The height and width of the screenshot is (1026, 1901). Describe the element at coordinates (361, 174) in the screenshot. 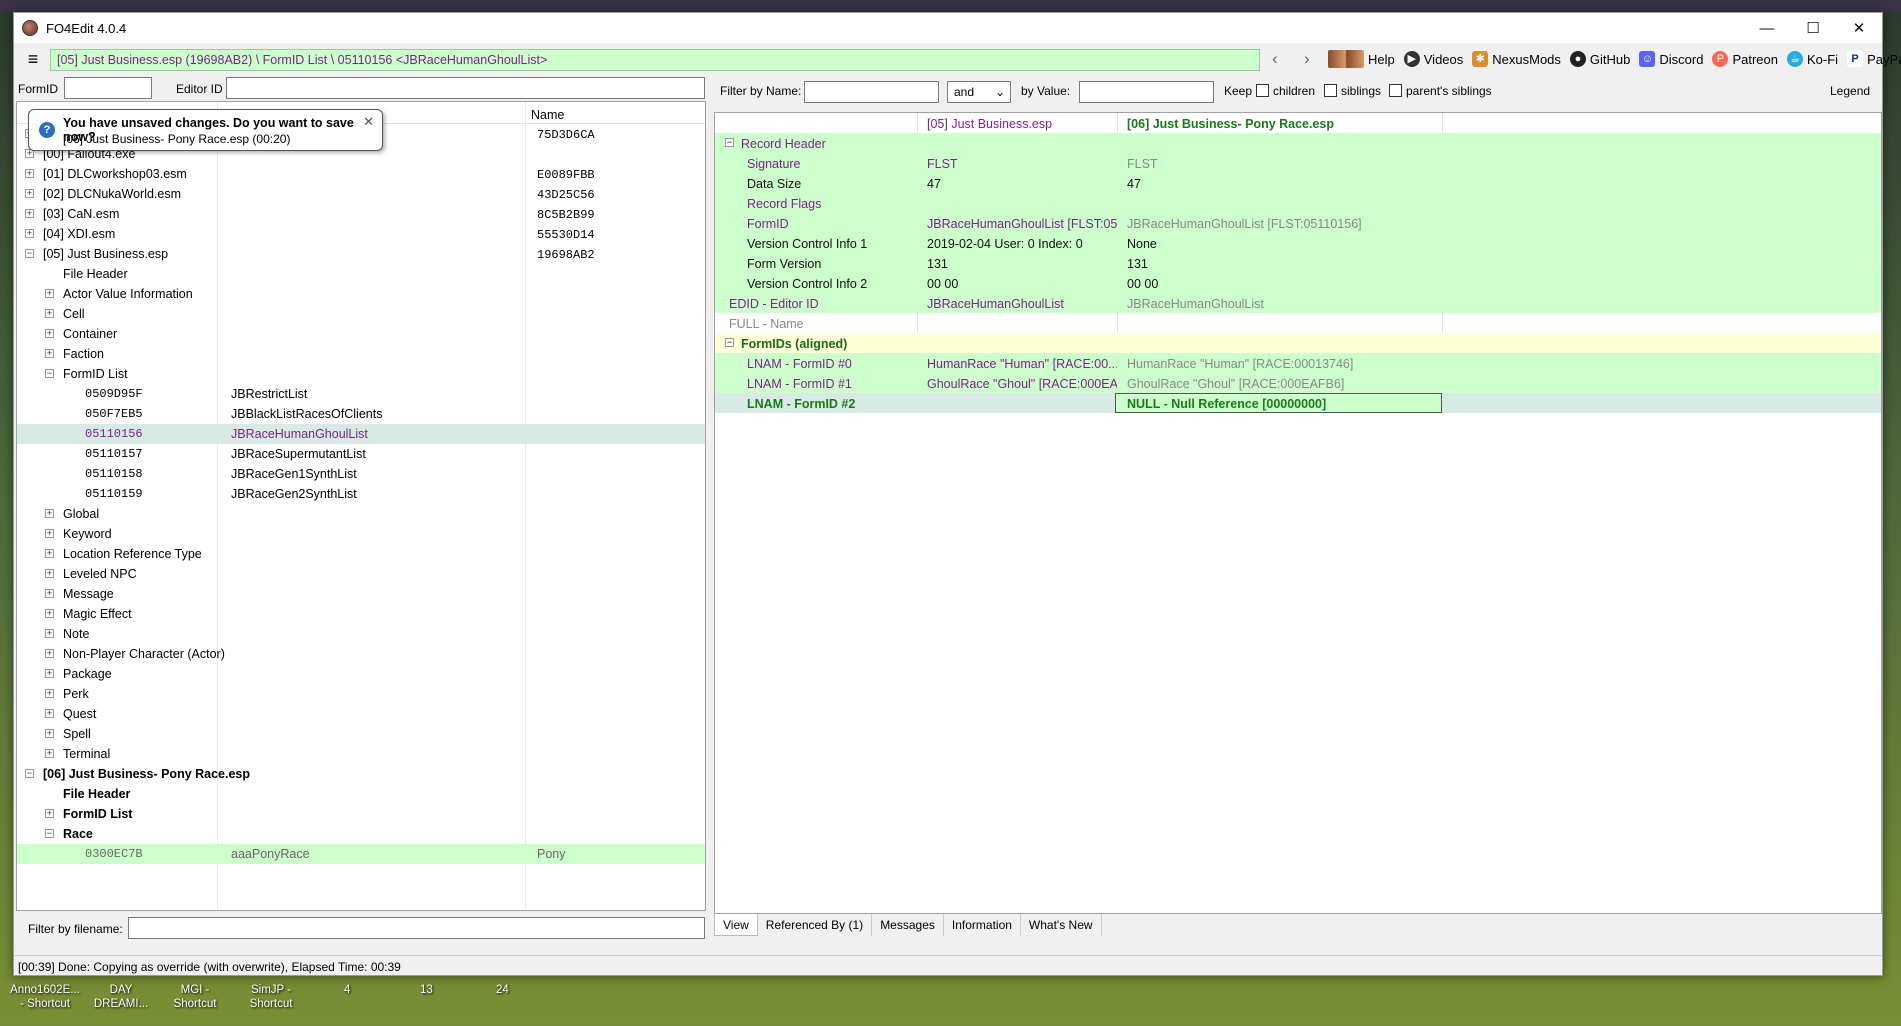

I see `tree-row: + [01] DLCworkshop03.esm E0089FBB` at that location.